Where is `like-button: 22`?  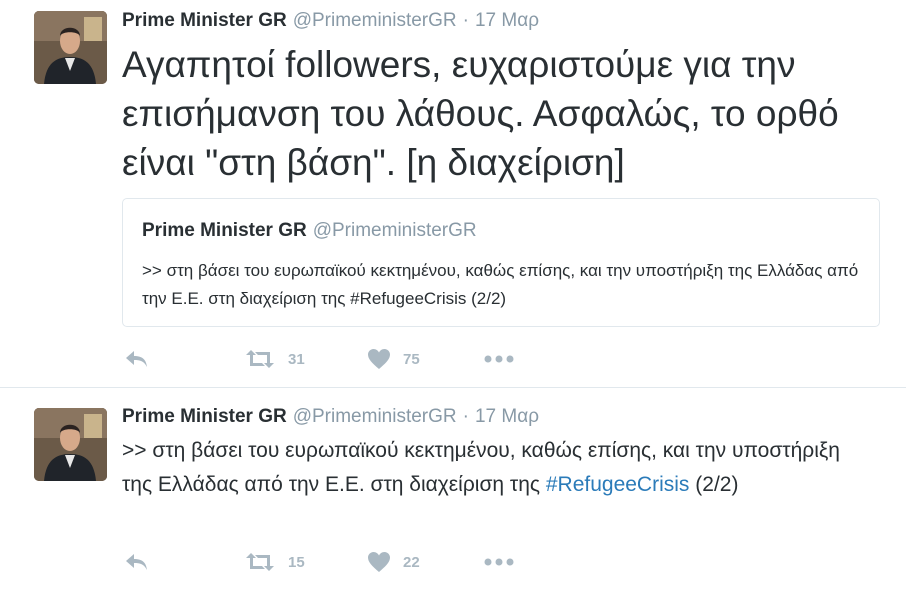
like-button: 22 is located at coordinates (393, 562).